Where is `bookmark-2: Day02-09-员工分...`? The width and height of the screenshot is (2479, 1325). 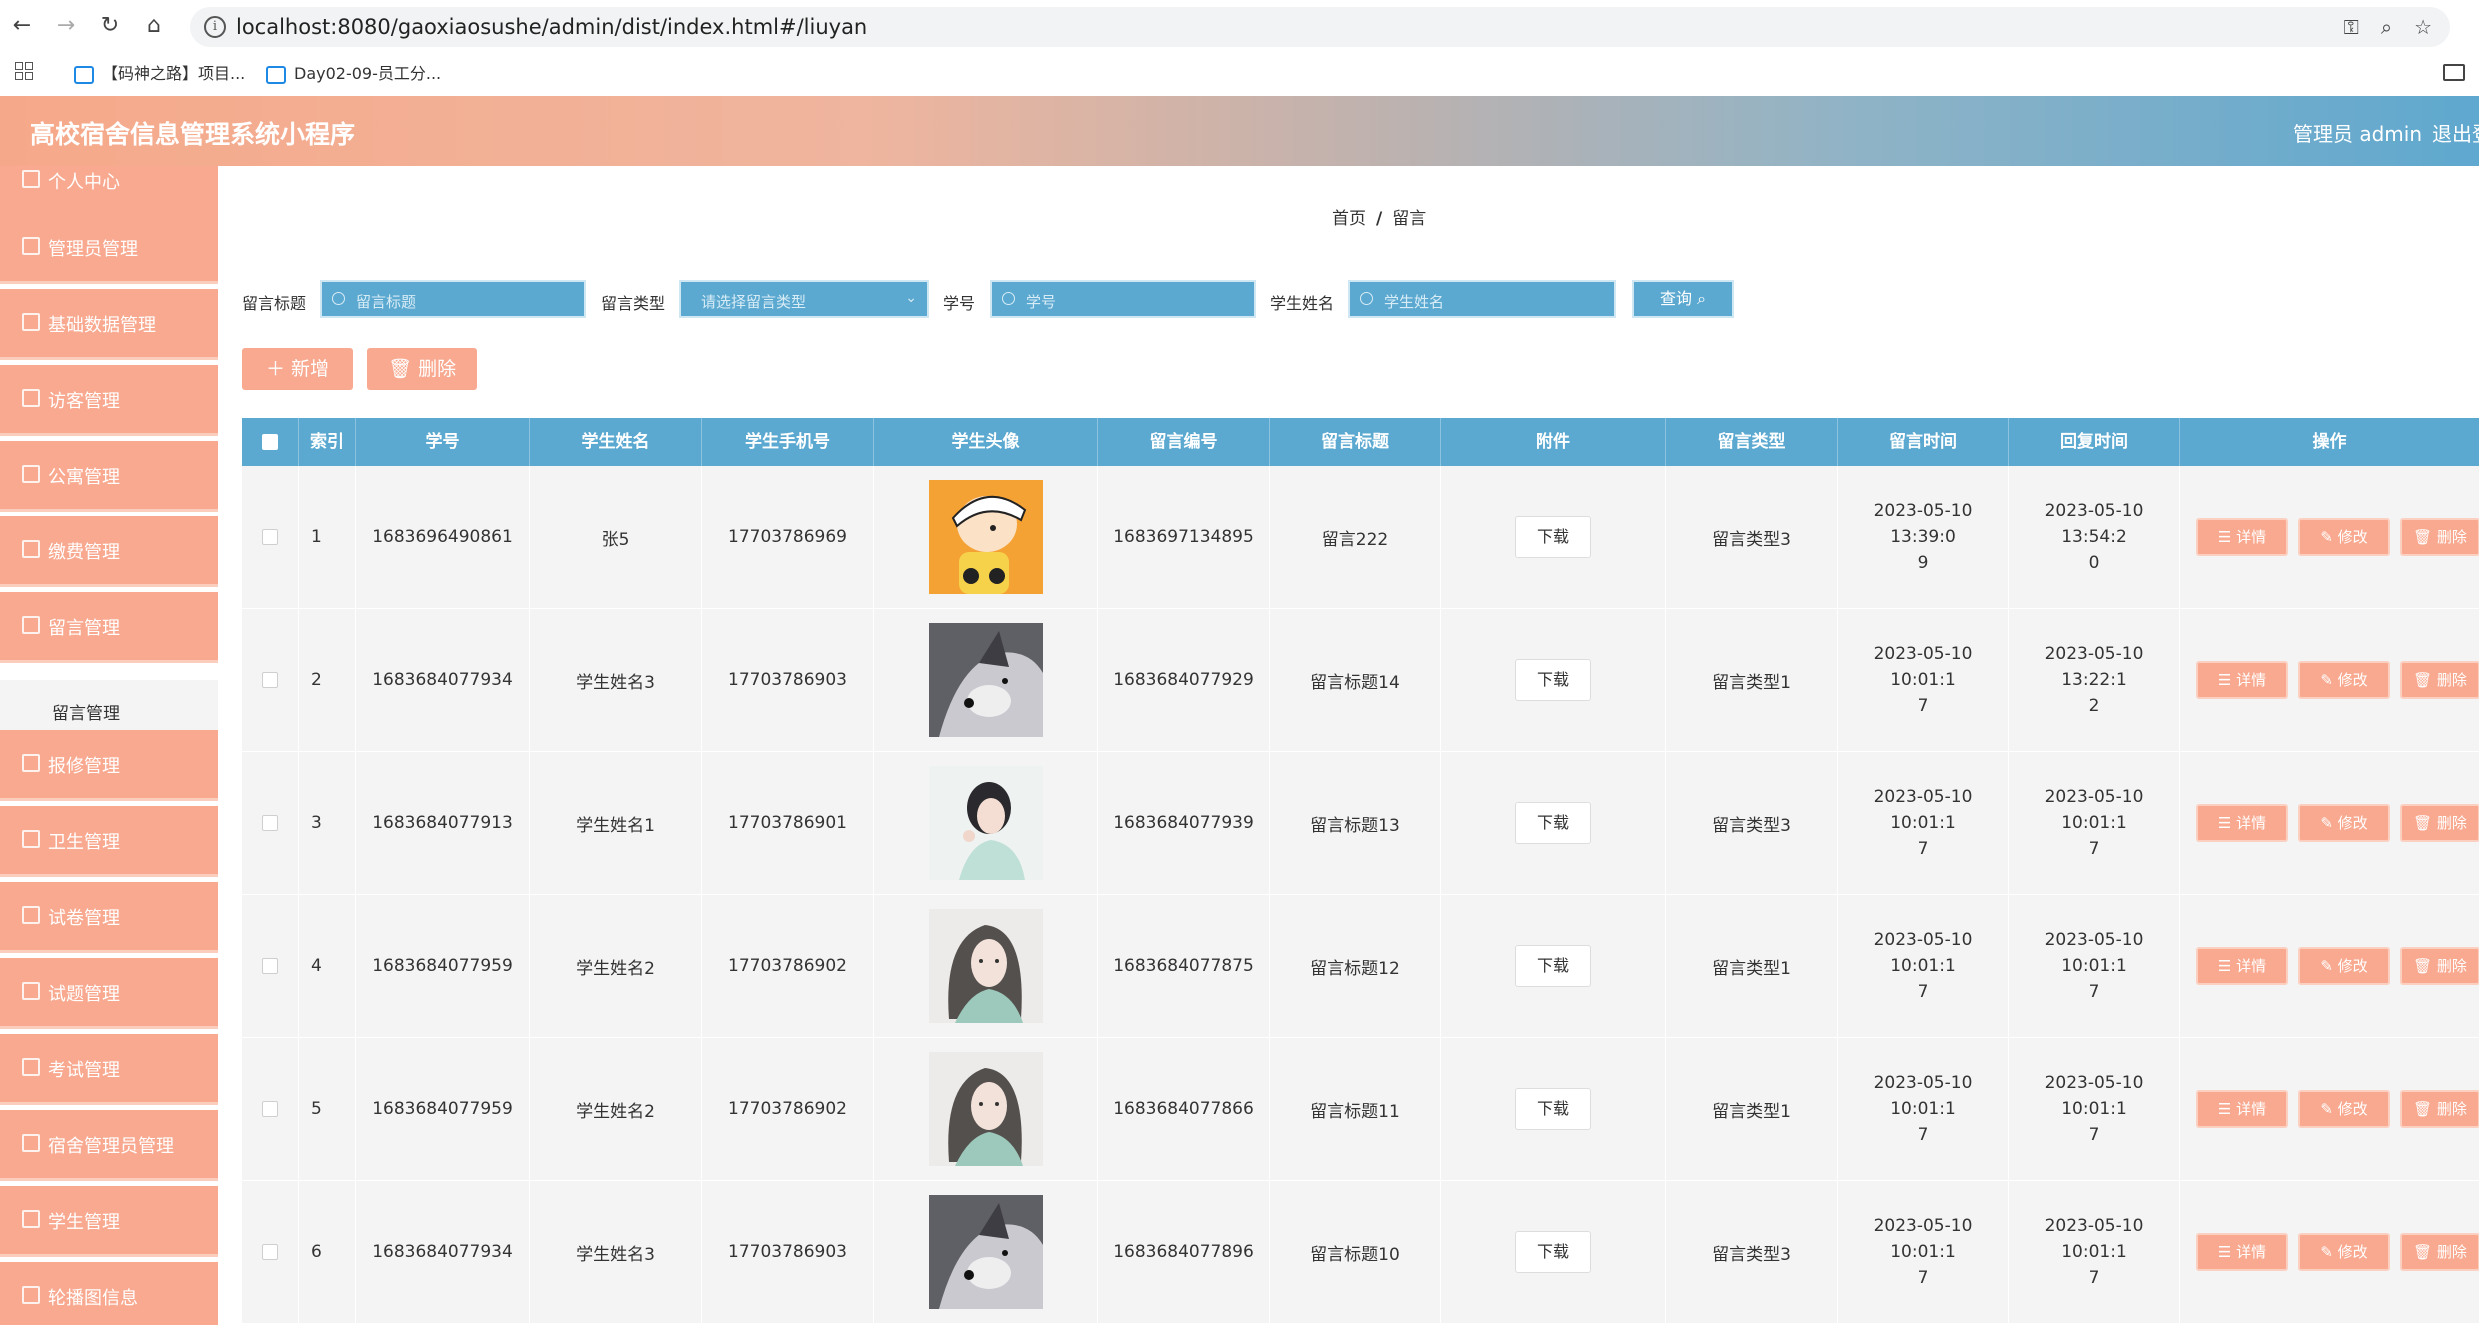
bookmark-2: Day02-09-员工分... is located at coordinates (353, 72).